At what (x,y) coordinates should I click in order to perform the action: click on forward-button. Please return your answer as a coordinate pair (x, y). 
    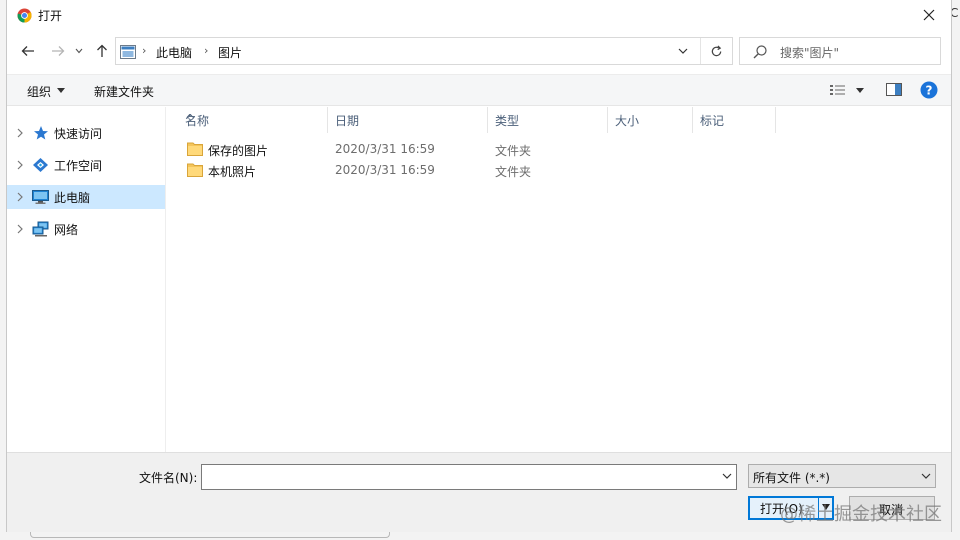
    Looking at the image, I should click on (58, 51).